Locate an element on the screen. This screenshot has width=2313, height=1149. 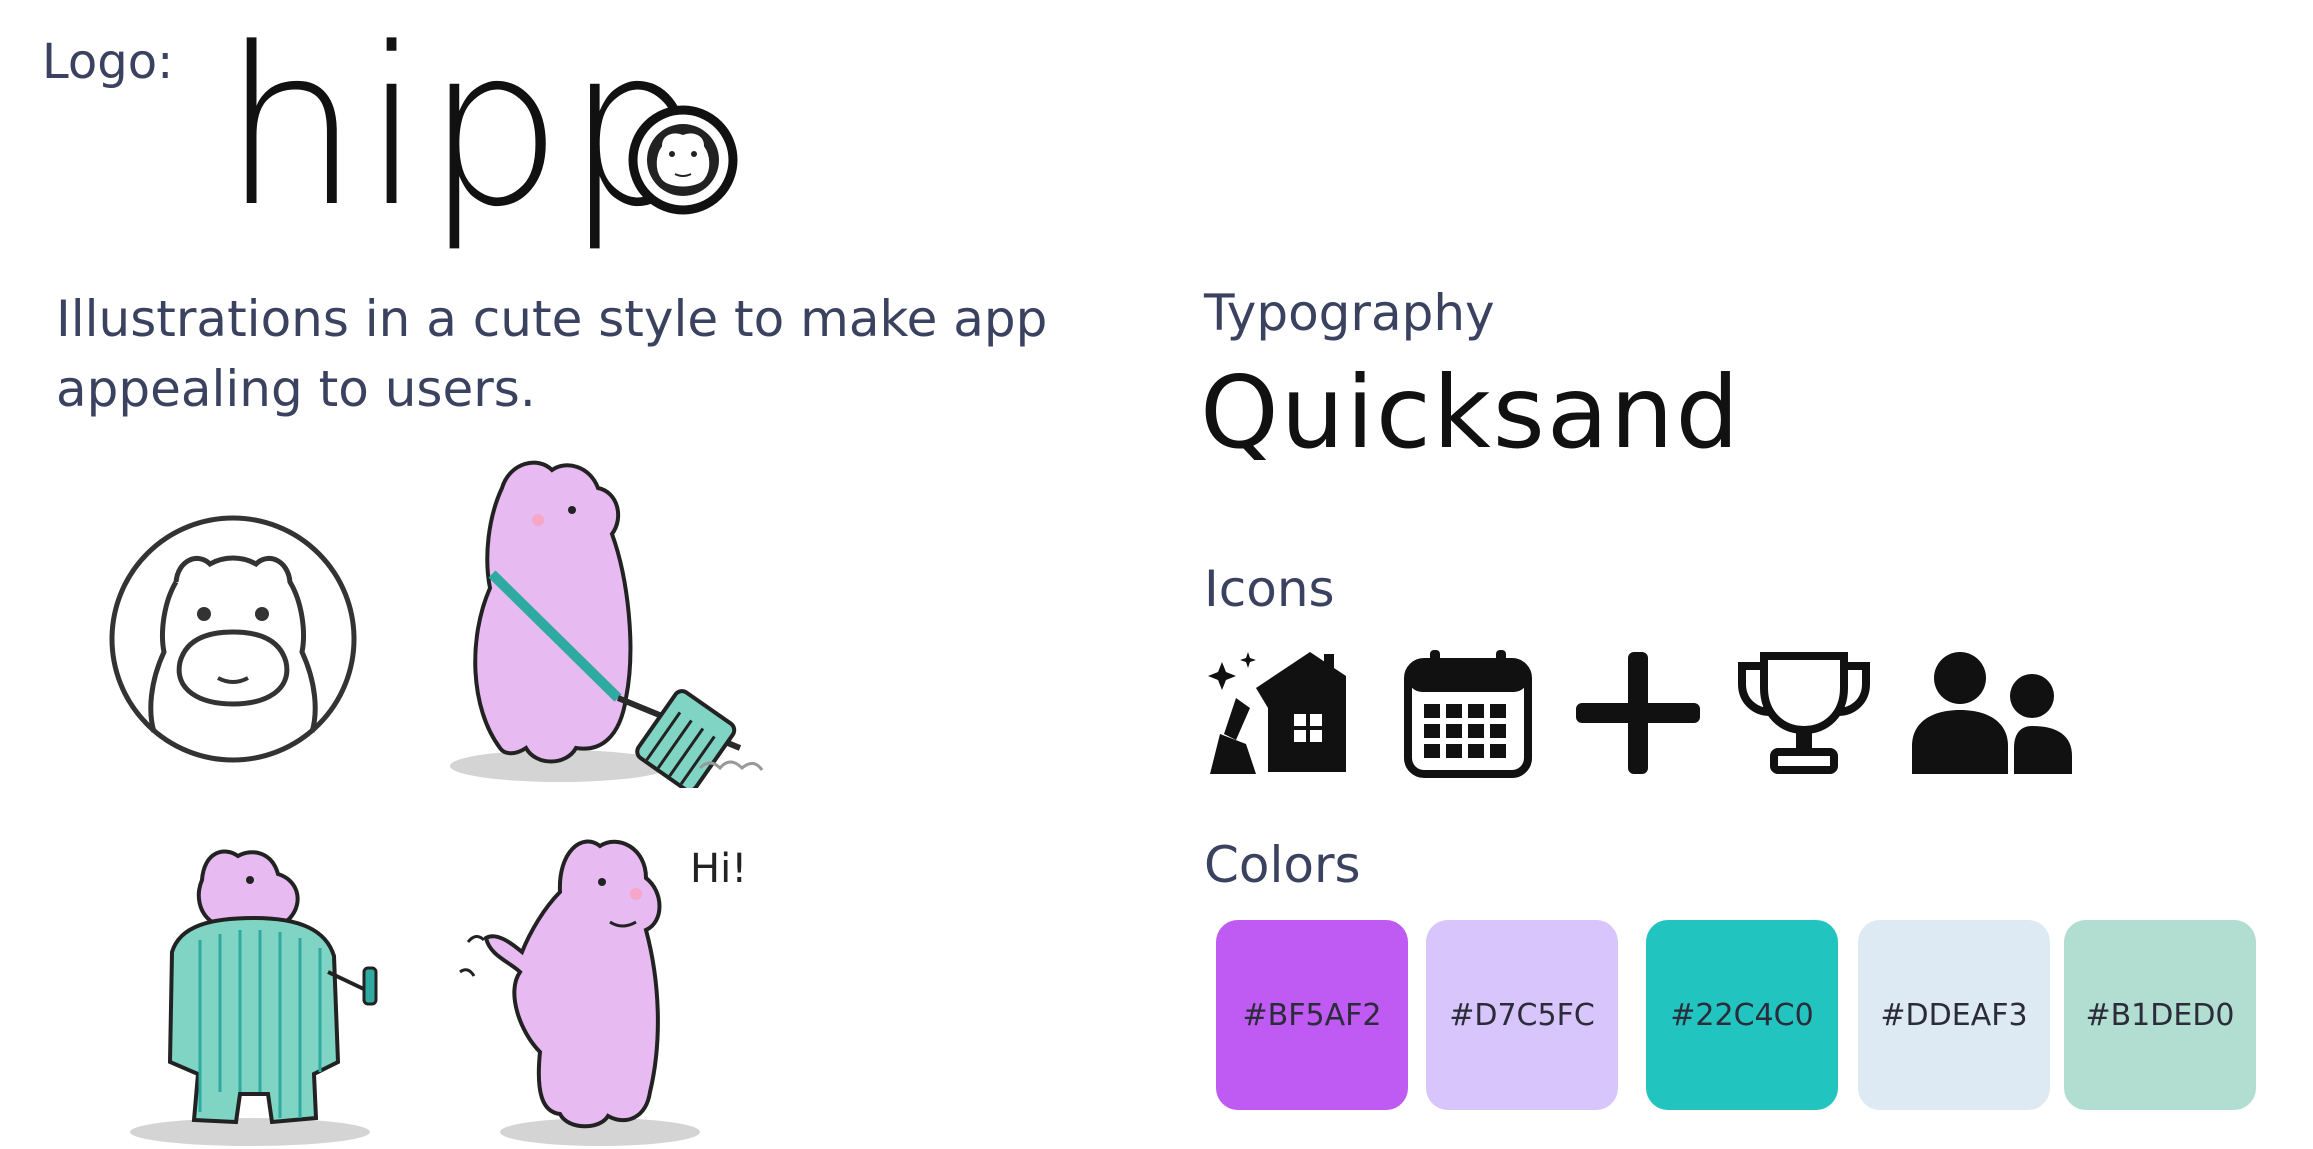
color-swatch-label: #DDEAF3 is located at coordinates (1954, 1015).